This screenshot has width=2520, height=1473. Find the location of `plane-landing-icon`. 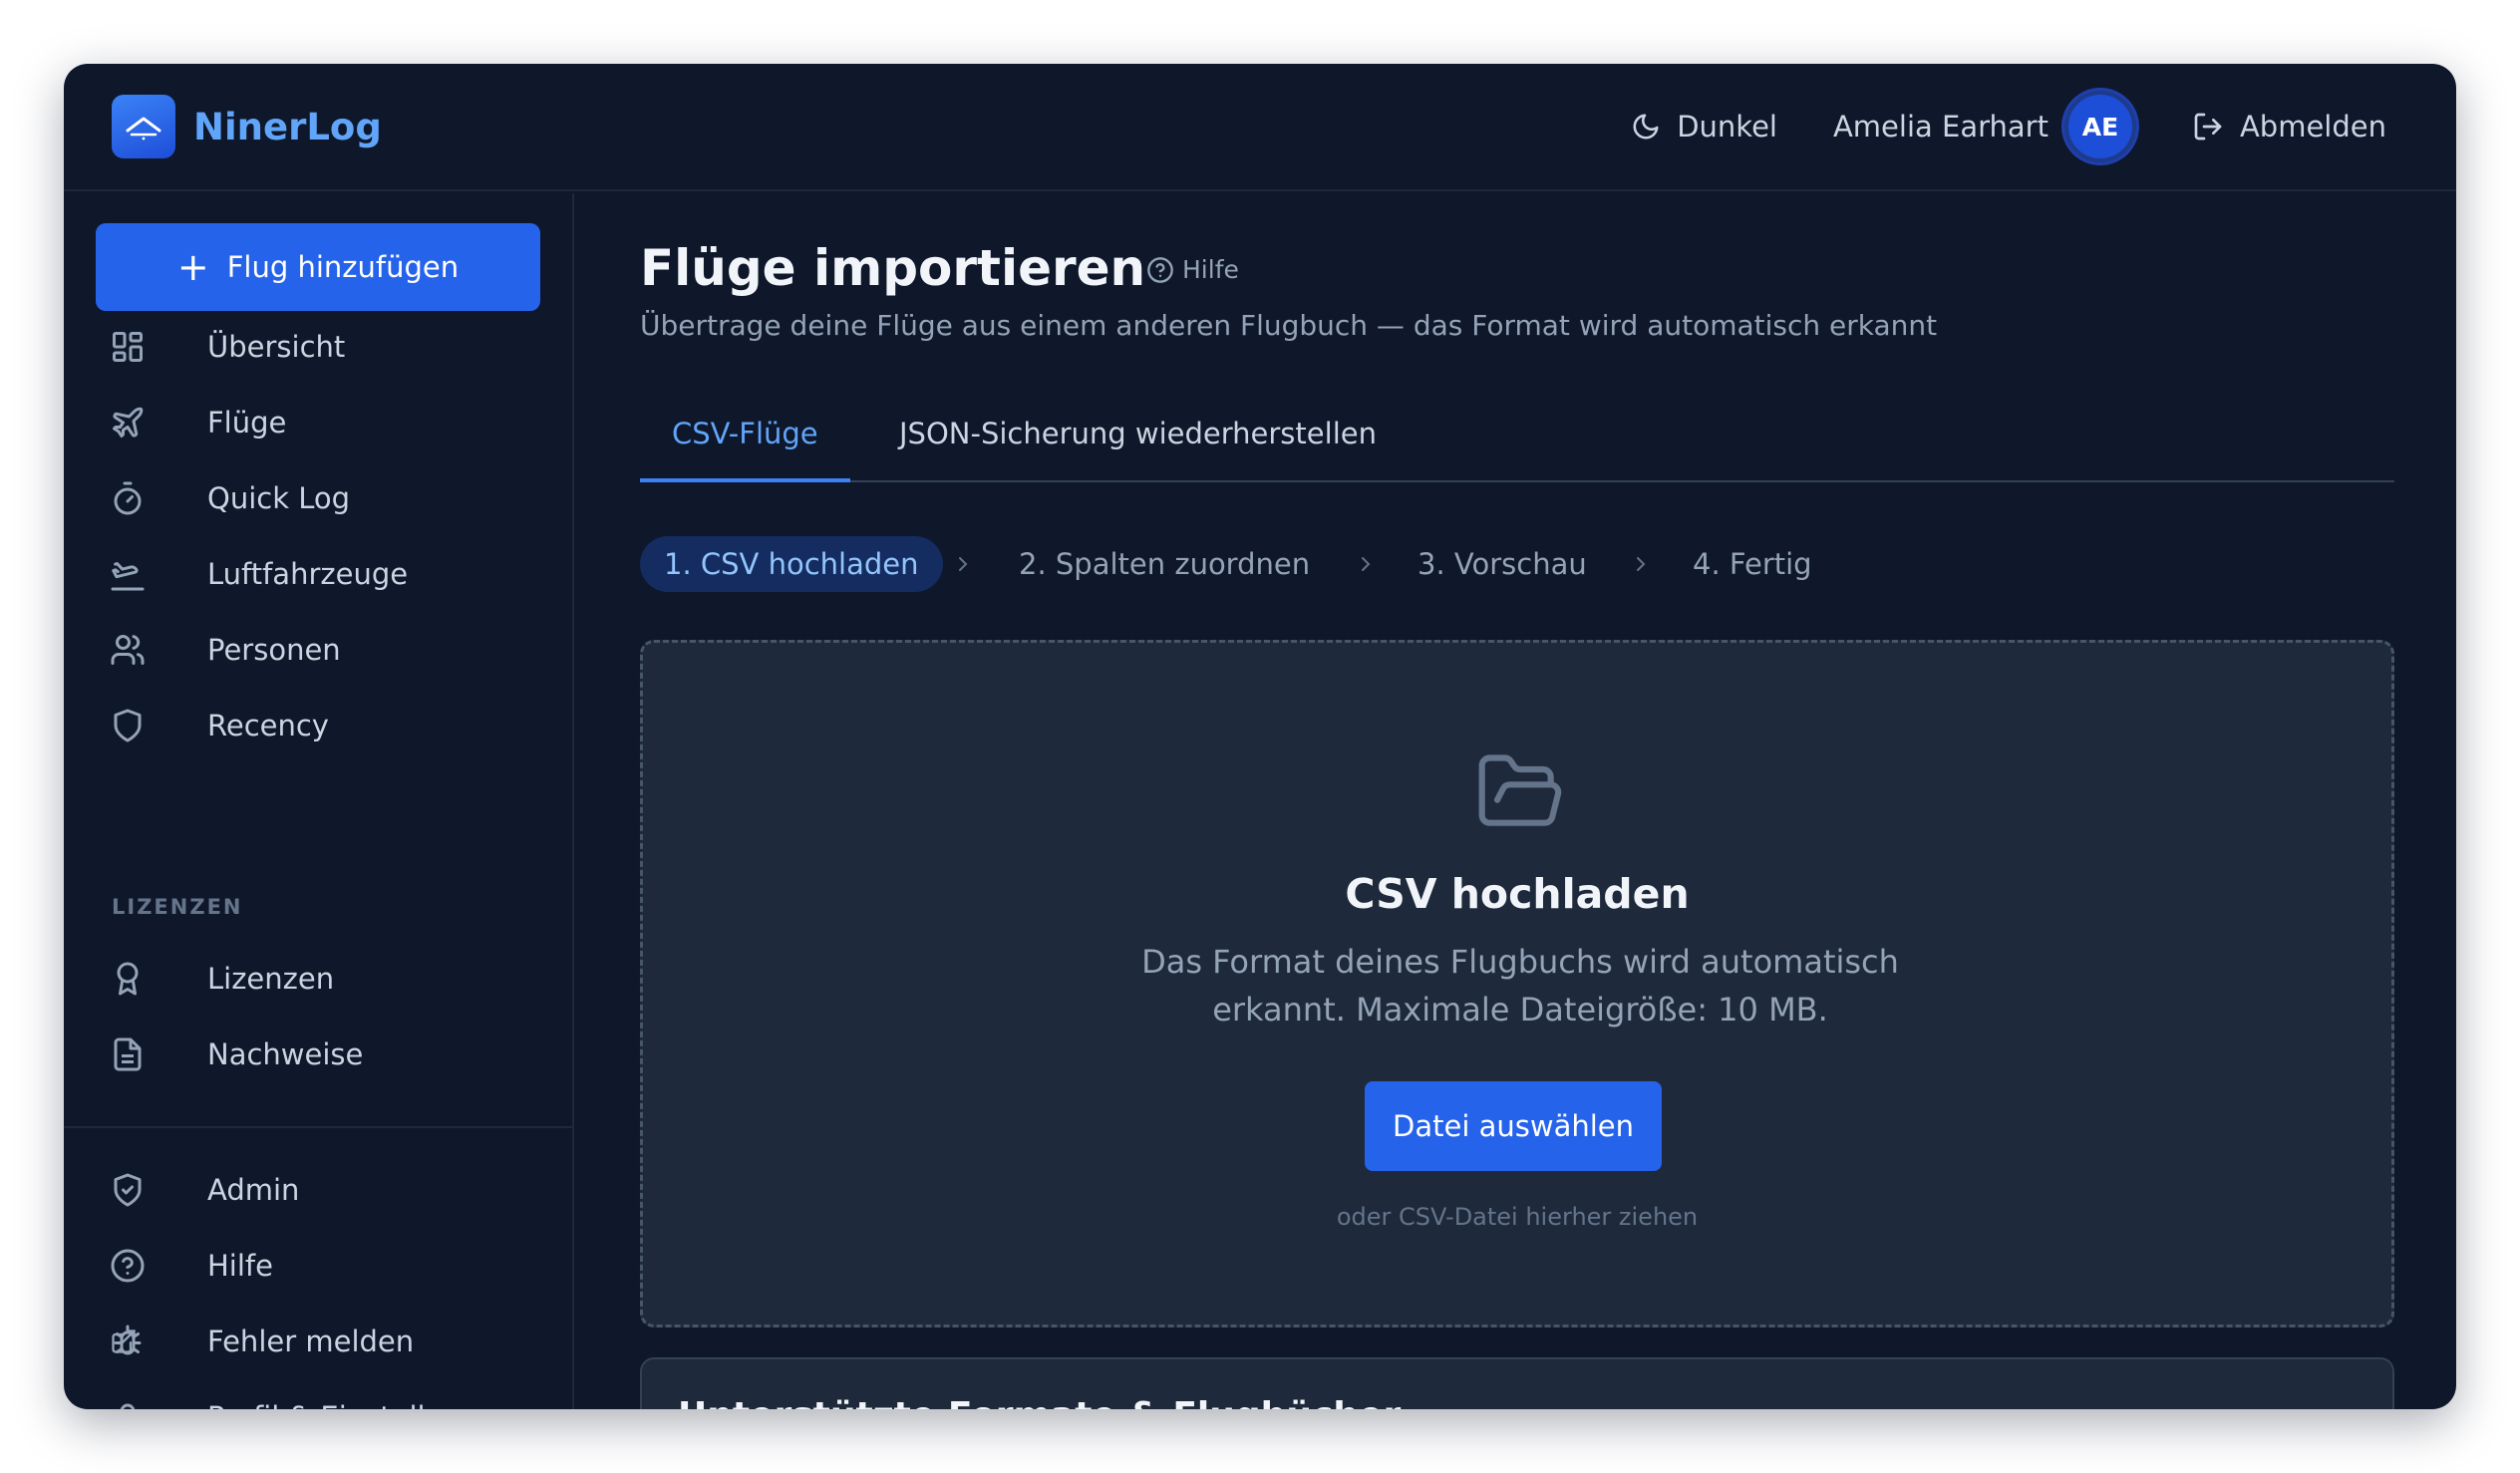

plane-landing-icon is located at coordinates (128, 576).